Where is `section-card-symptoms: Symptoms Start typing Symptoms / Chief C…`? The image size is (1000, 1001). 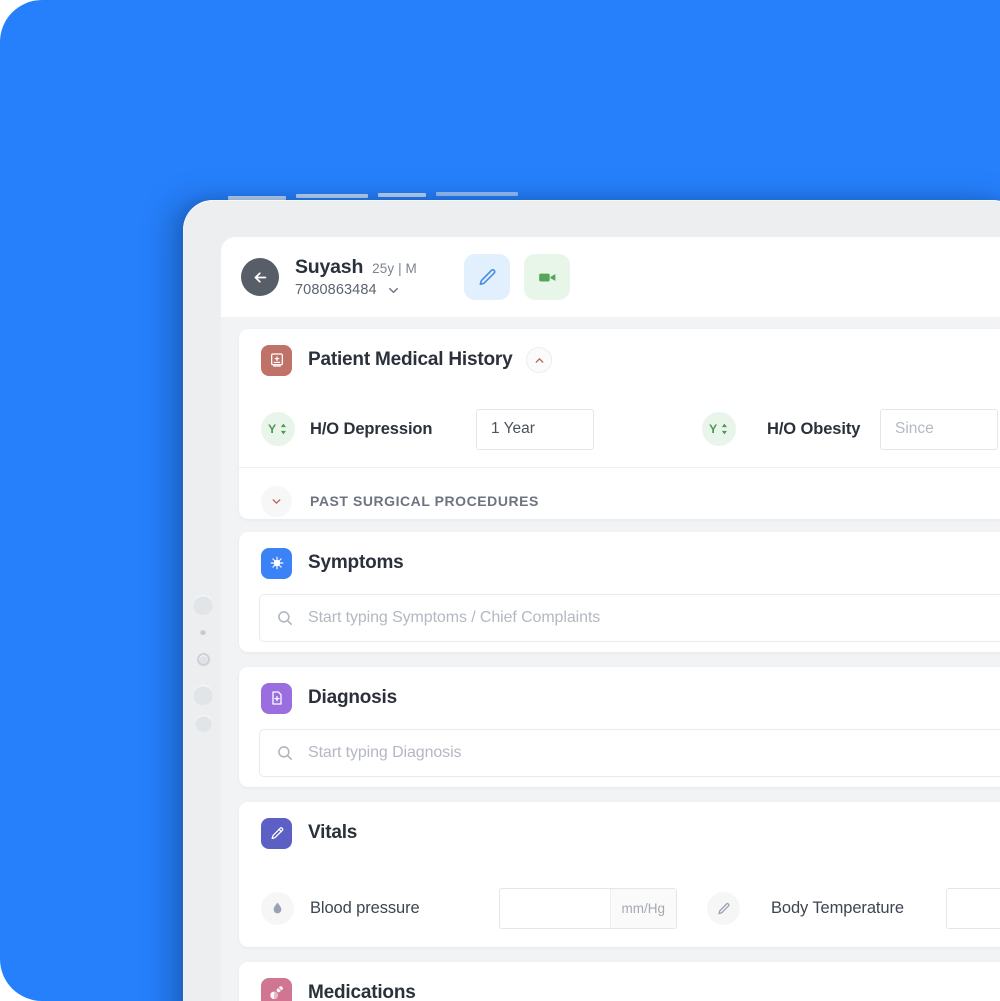
section-card-symptoms: Symptoms Start typing Symptoms / Chief C… is located at coordinates (619, 592).